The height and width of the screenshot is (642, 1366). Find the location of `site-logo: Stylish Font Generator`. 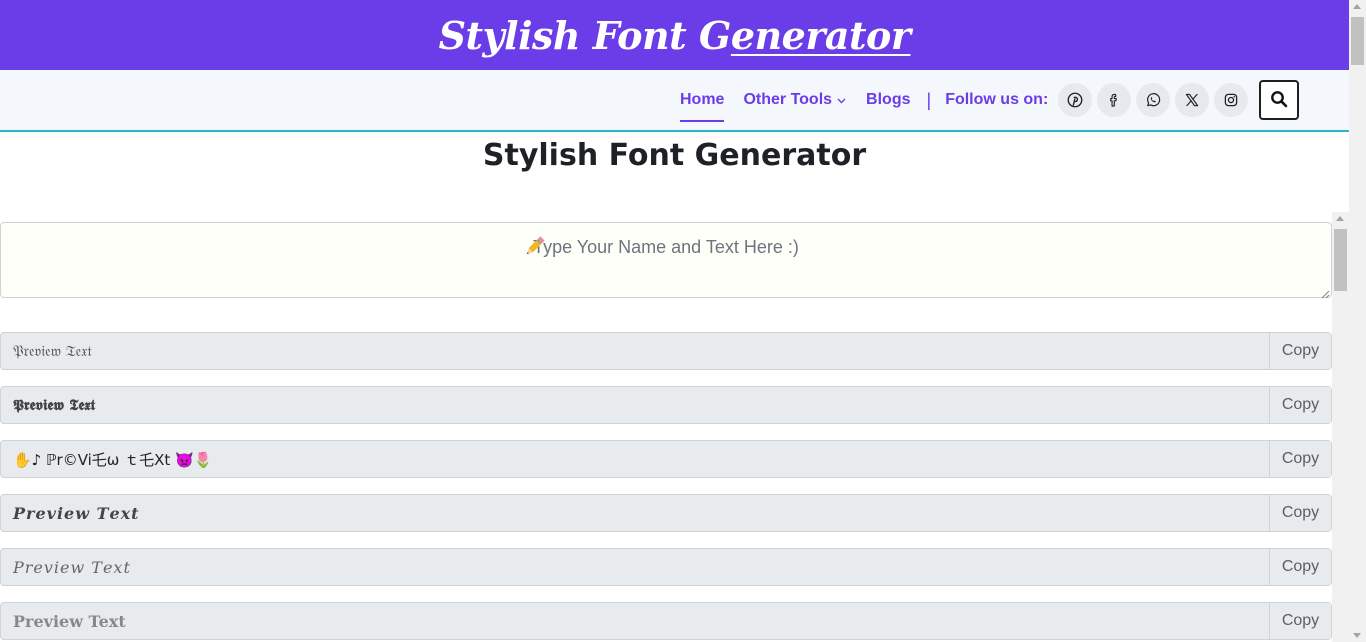

site-logo: Stylish Font Generator is located at coordinates (675, 35).